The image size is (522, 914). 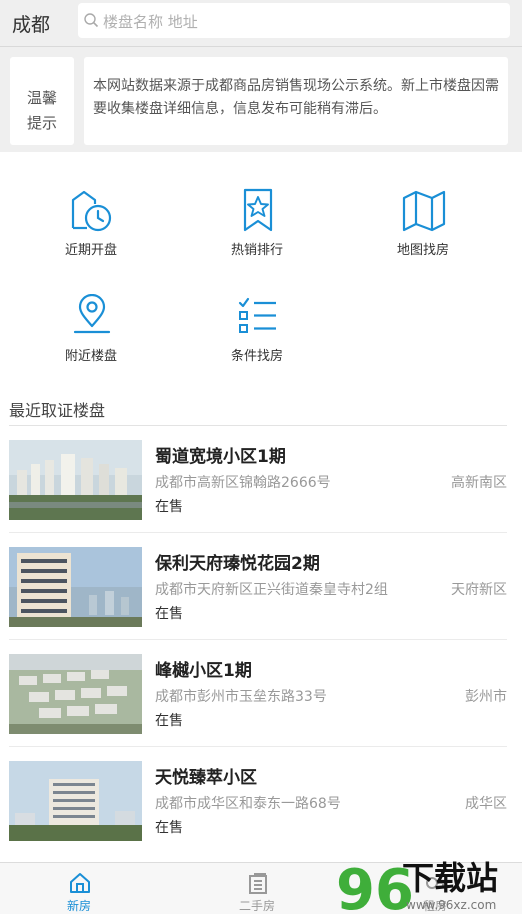 I want to click on menu-filter-search: 条件找房, so click(x=257, y=334).